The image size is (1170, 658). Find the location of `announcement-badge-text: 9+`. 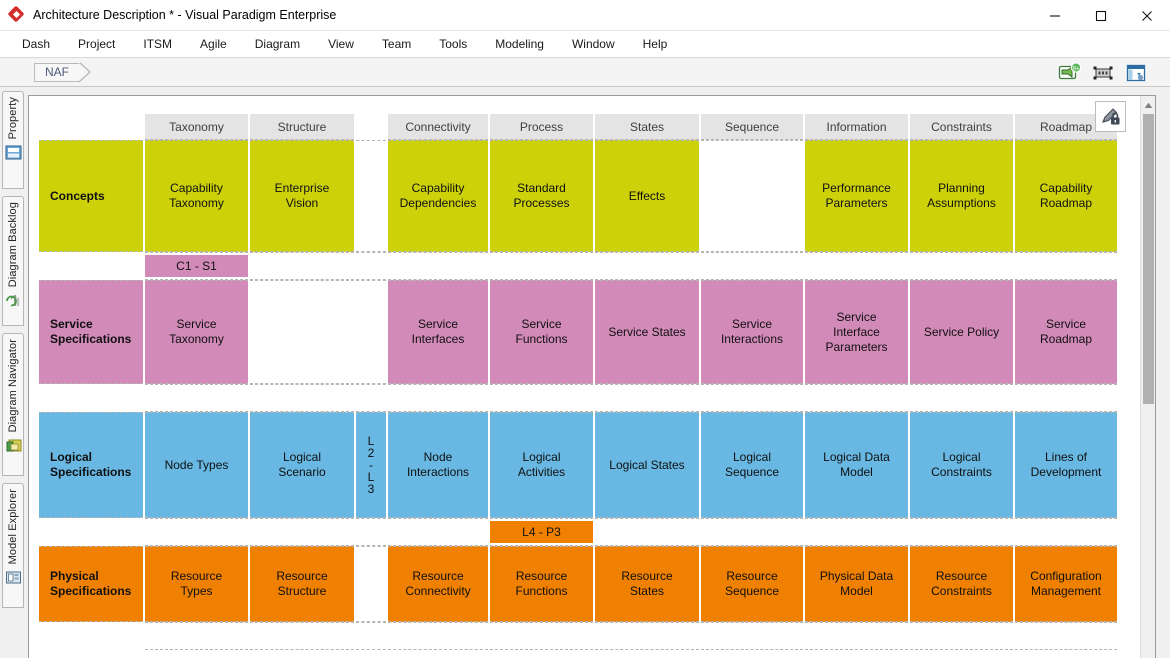

announcement-badge-text: 9+ is located at coordinates (1076, 68).